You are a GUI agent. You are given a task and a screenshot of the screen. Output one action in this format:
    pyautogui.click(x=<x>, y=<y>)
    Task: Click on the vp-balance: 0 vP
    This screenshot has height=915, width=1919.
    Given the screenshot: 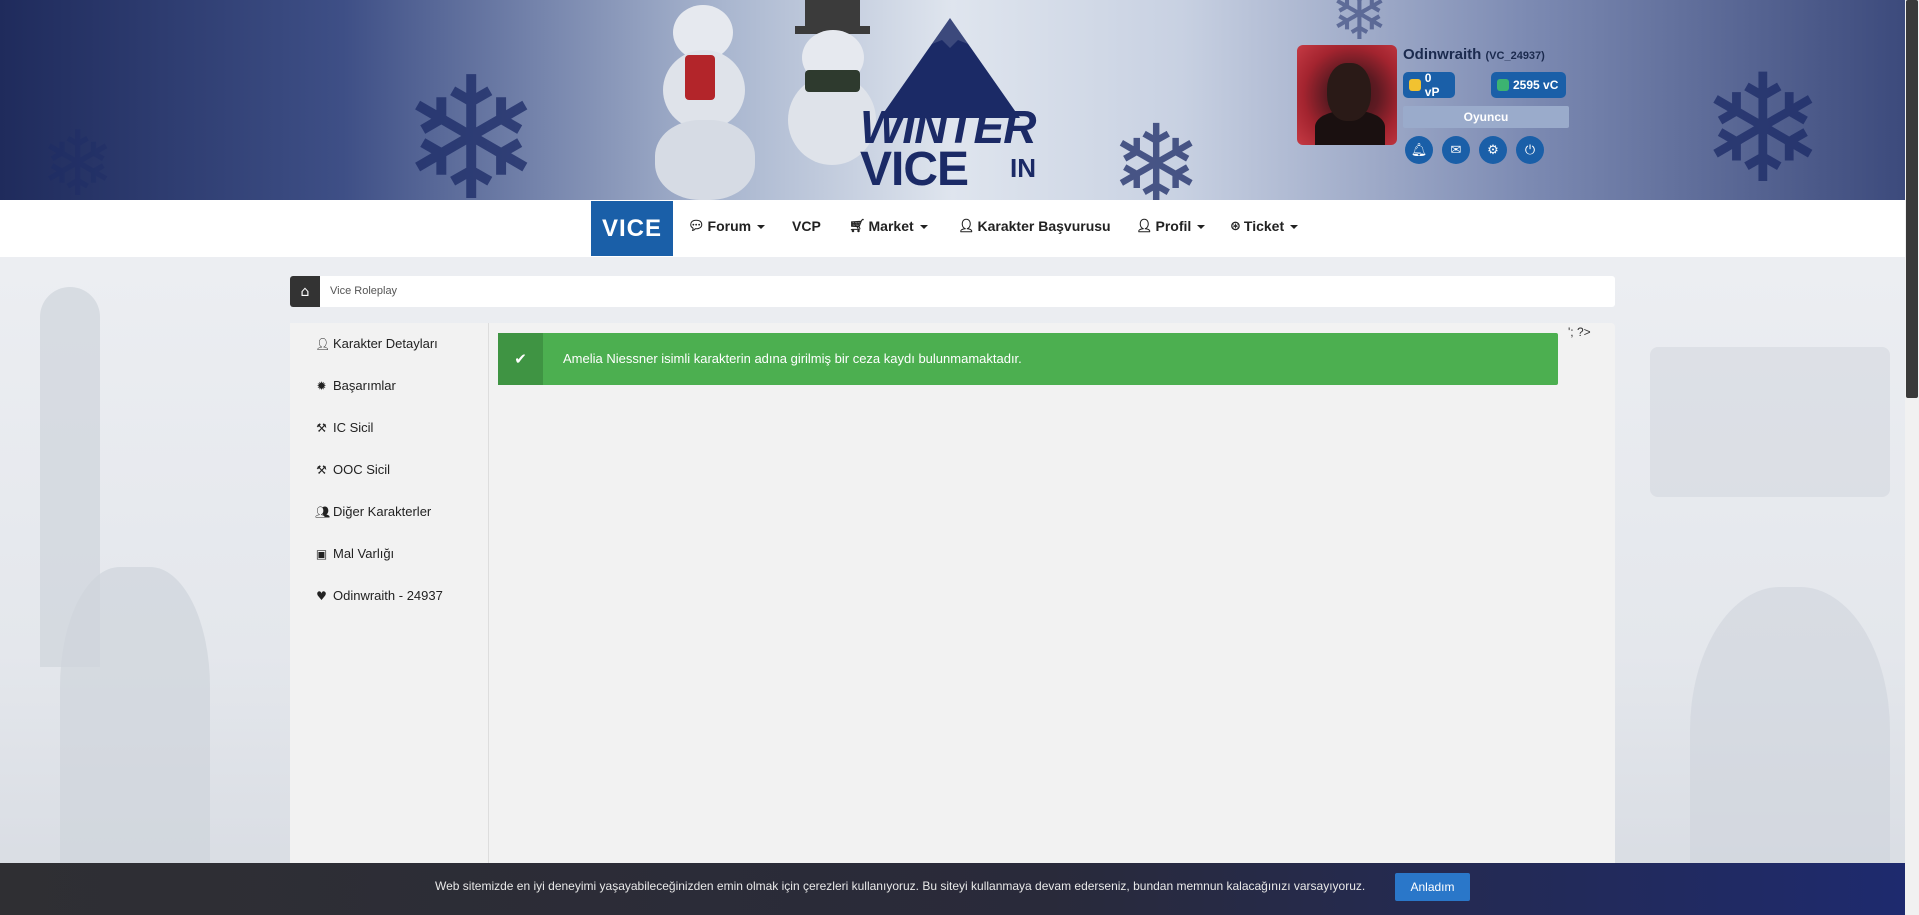 What is the action you would take?
    pyautogui.click(x=1429, y=85)
    